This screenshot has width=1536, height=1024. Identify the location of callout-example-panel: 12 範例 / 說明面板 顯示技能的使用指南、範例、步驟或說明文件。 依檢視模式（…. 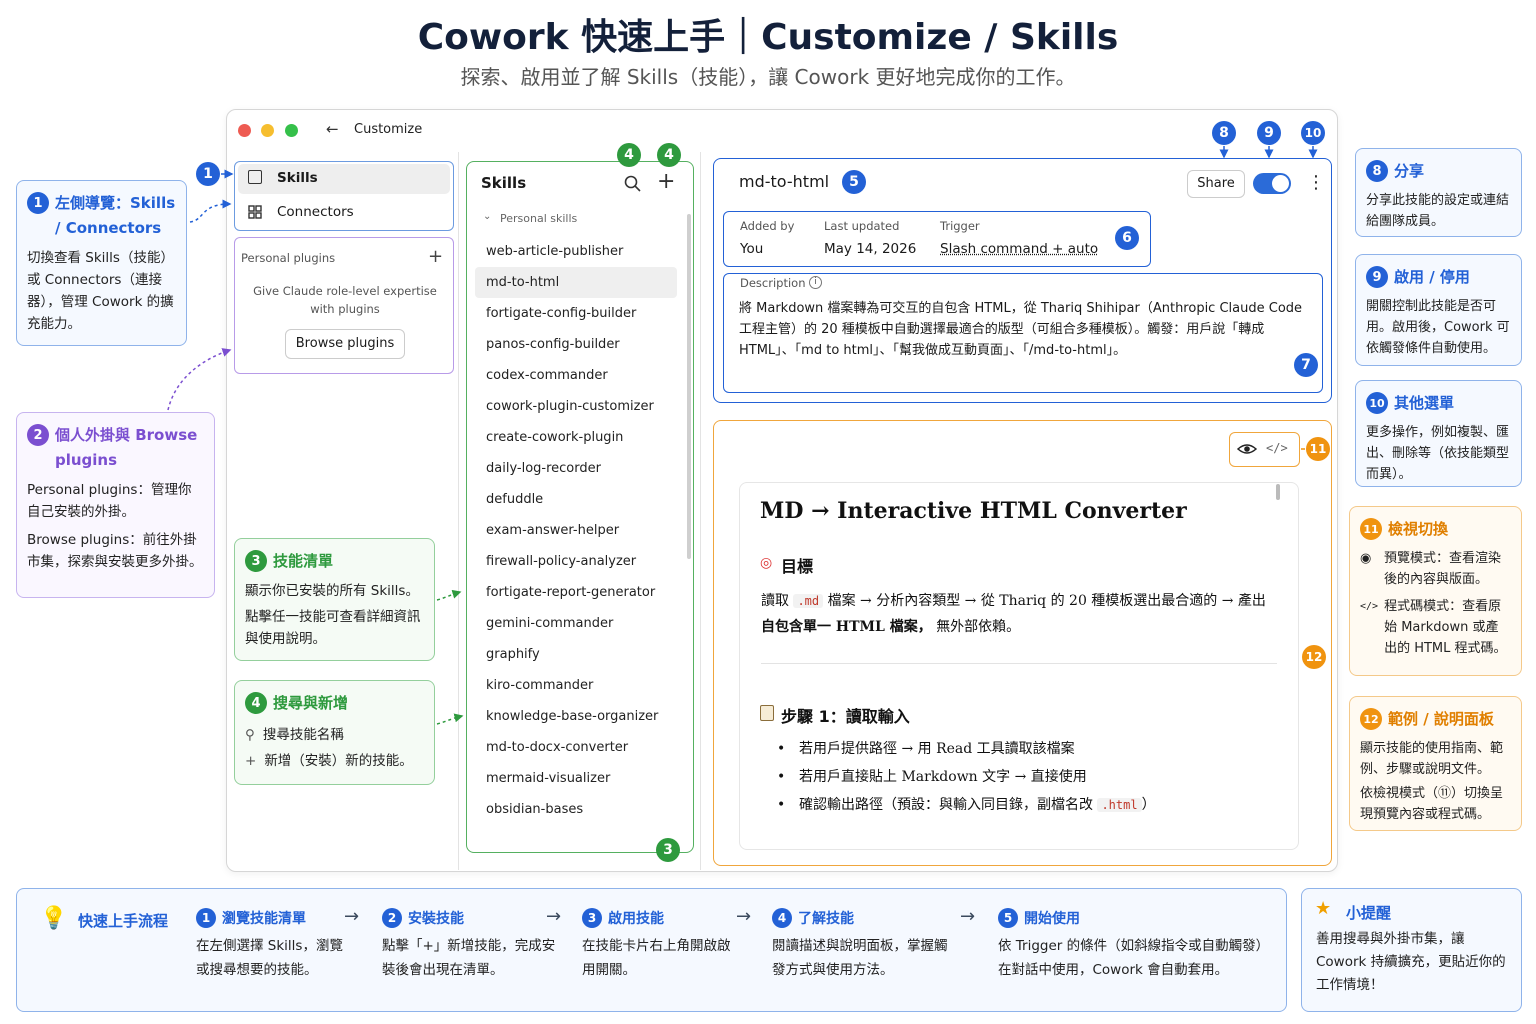
(1435, 763).